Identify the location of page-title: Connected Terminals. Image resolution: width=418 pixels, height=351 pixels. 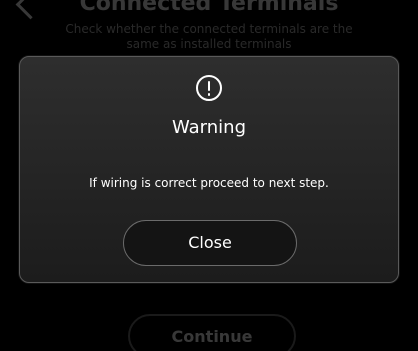
(209, 8).